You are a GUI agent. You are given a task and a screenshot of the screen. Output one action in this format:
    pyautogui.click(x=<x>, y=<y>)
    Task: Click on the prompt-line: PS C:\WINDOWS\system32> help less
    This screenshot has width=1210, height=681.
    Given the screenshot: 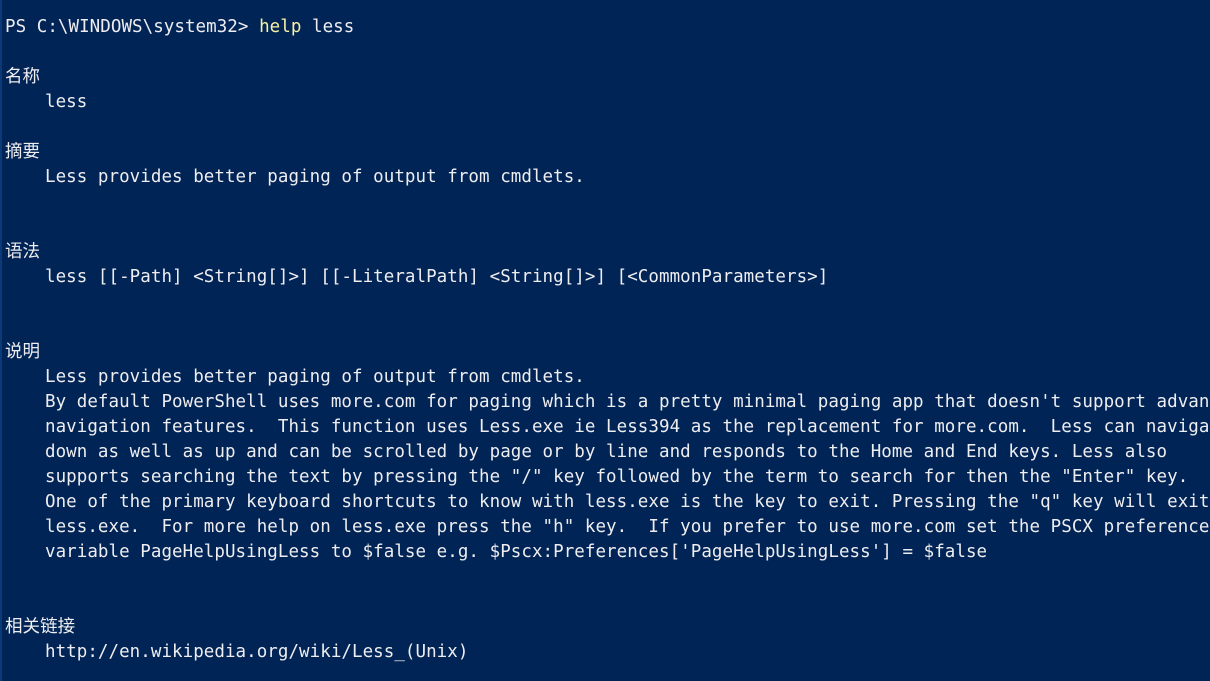 What is the action you would take?
    pyautogui.click(x=179, y=27)
    